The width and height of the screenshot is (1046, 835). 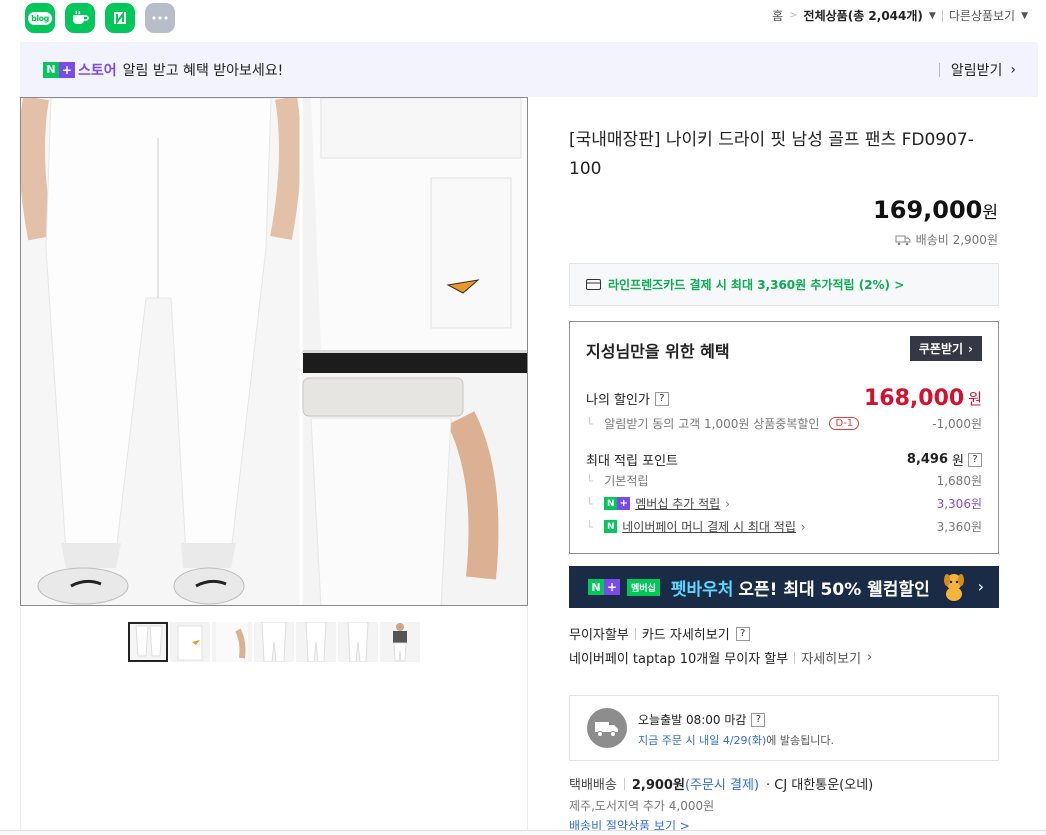 I want to click on more-icon, so click(x=160, y=18).